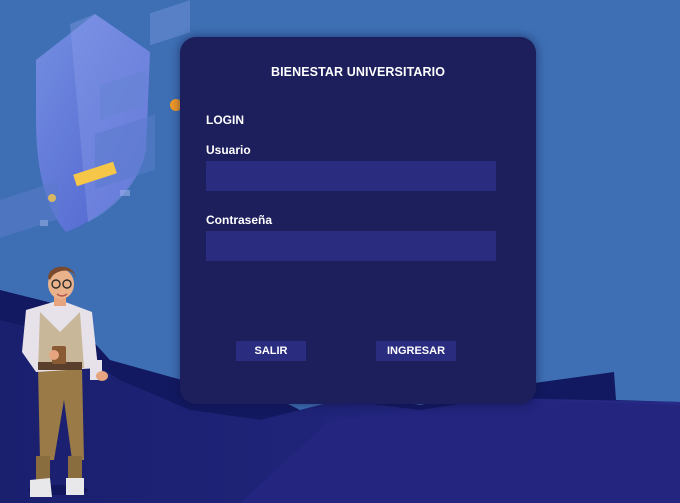  I want to click on app-title: BIENESTAR UNIVERSITARIO, so click(358, 72).